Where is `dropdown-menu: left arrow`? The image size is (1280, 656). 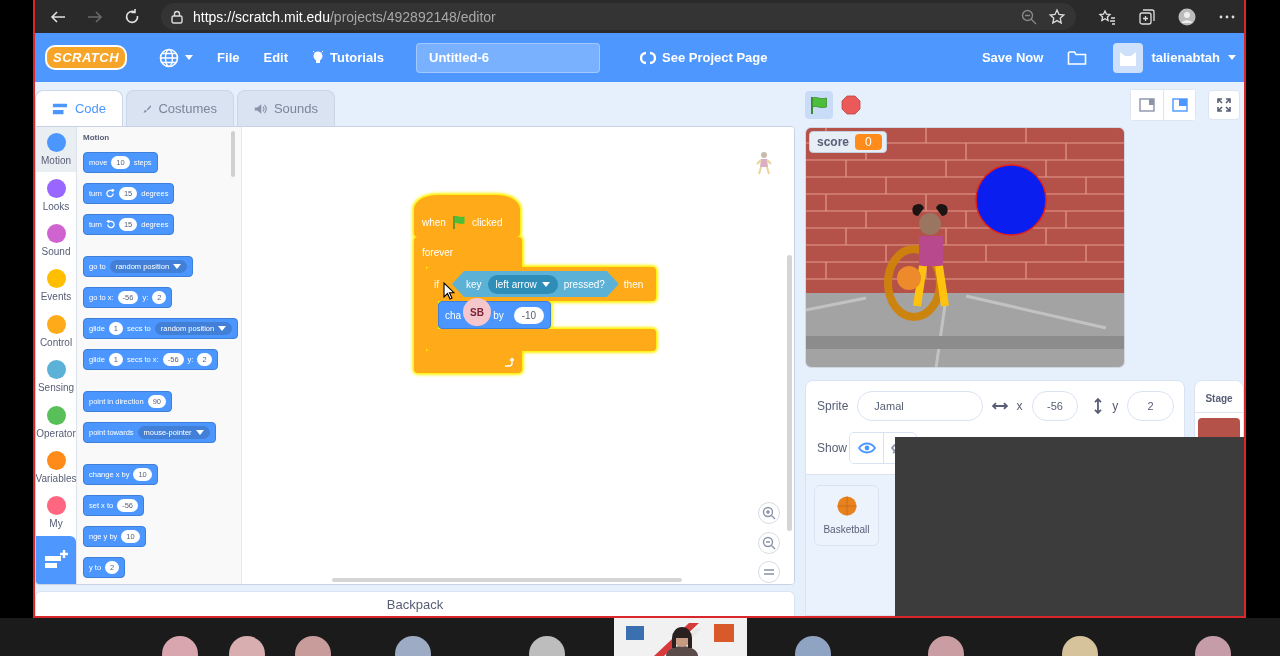
dropdown-menu: left arrow is located at coordinates (522, 284).